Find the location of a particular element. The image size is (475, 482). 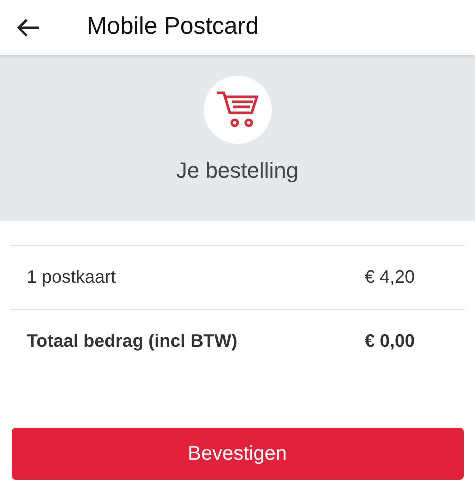

back-arrow-icon is located at coordinates (28, 28).